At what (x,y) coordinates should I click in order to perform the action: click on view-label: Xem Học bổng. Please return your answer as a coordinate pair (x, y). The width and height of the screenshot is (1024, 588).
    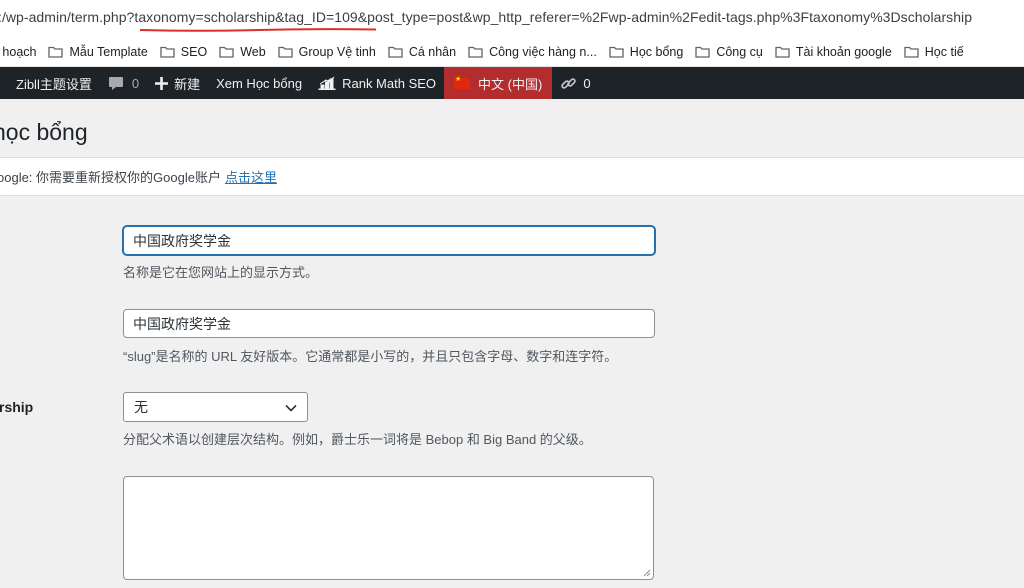
    Looking at the image, I should click on (259, 83).